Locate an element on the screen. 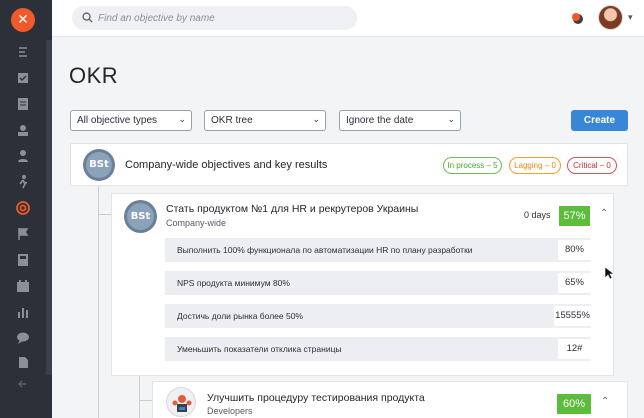 The width and height of the screenshot is (644, 418). sidebar-scrollbar is located at coordinates (49, 207).